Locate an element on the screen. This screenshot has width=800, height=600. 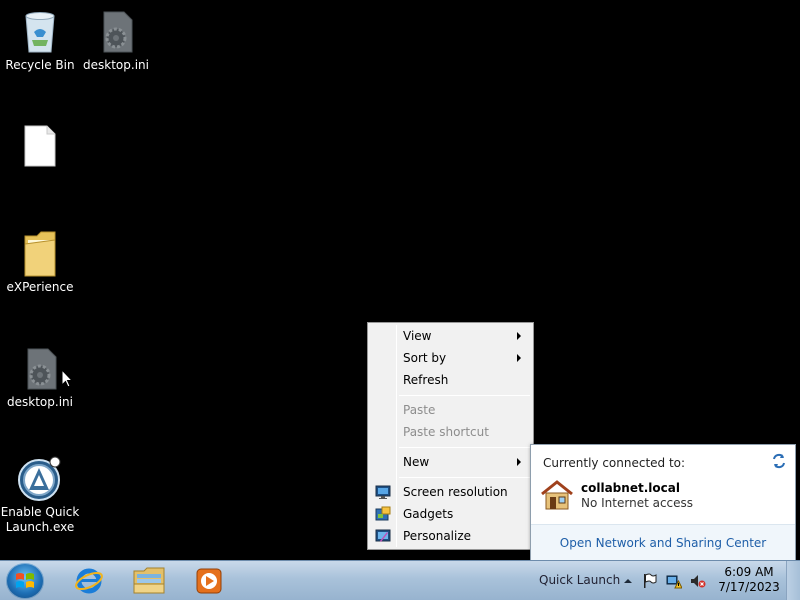
desktop-icon-experience: eXPerience is located at coordinates (40, 262).